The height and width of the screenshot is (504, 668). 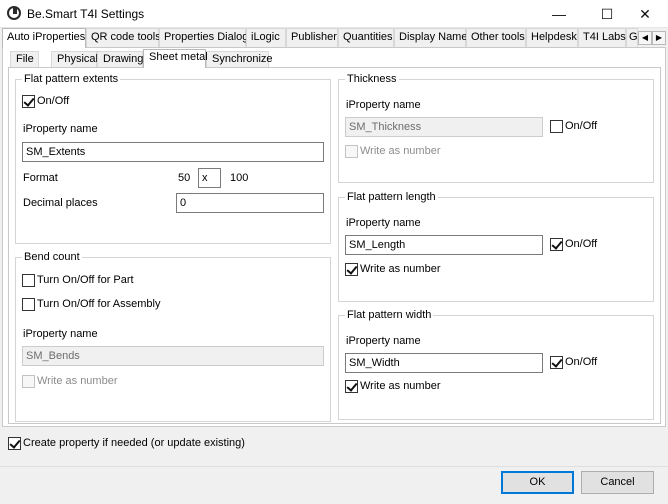 I want to click on thickness-iproperty-input: SM_Thickness, so click(x=444, y=127).